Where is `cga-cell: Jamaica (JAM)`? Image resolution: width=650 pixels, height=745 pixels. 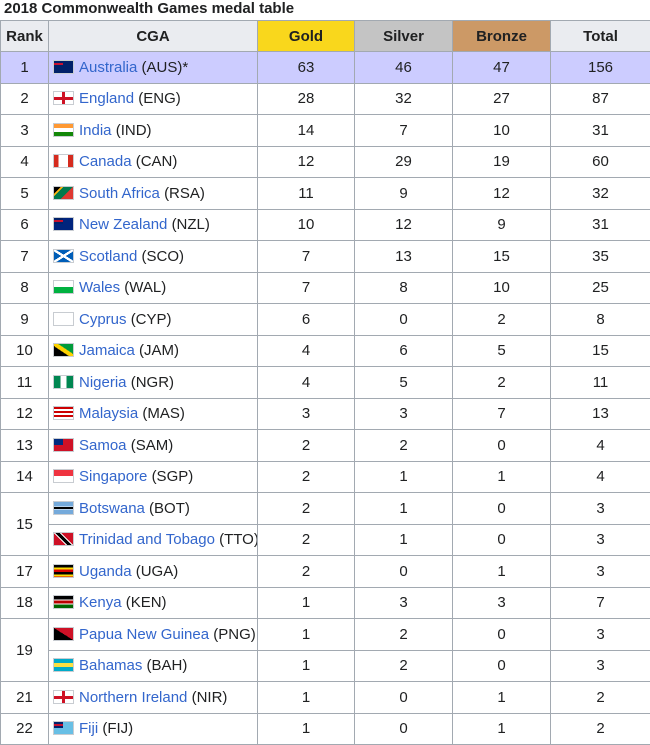 cga-cell: Jamaica (JAM) is located at coordinates (153, 351).